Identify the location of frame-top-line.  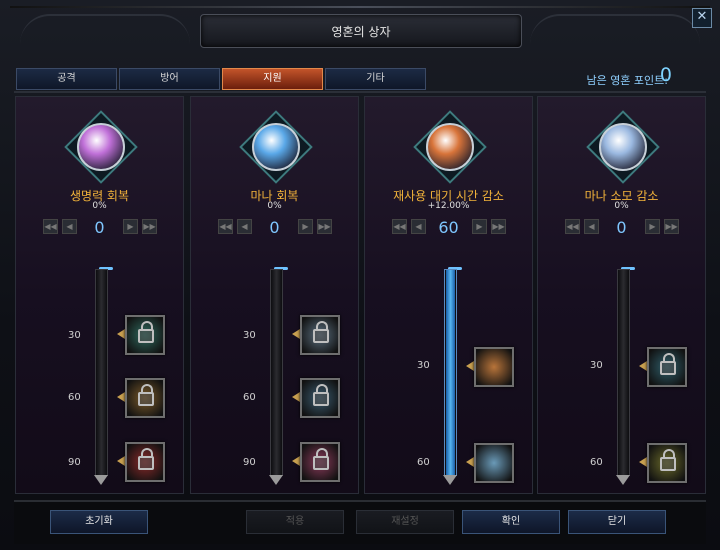
(360, 7).